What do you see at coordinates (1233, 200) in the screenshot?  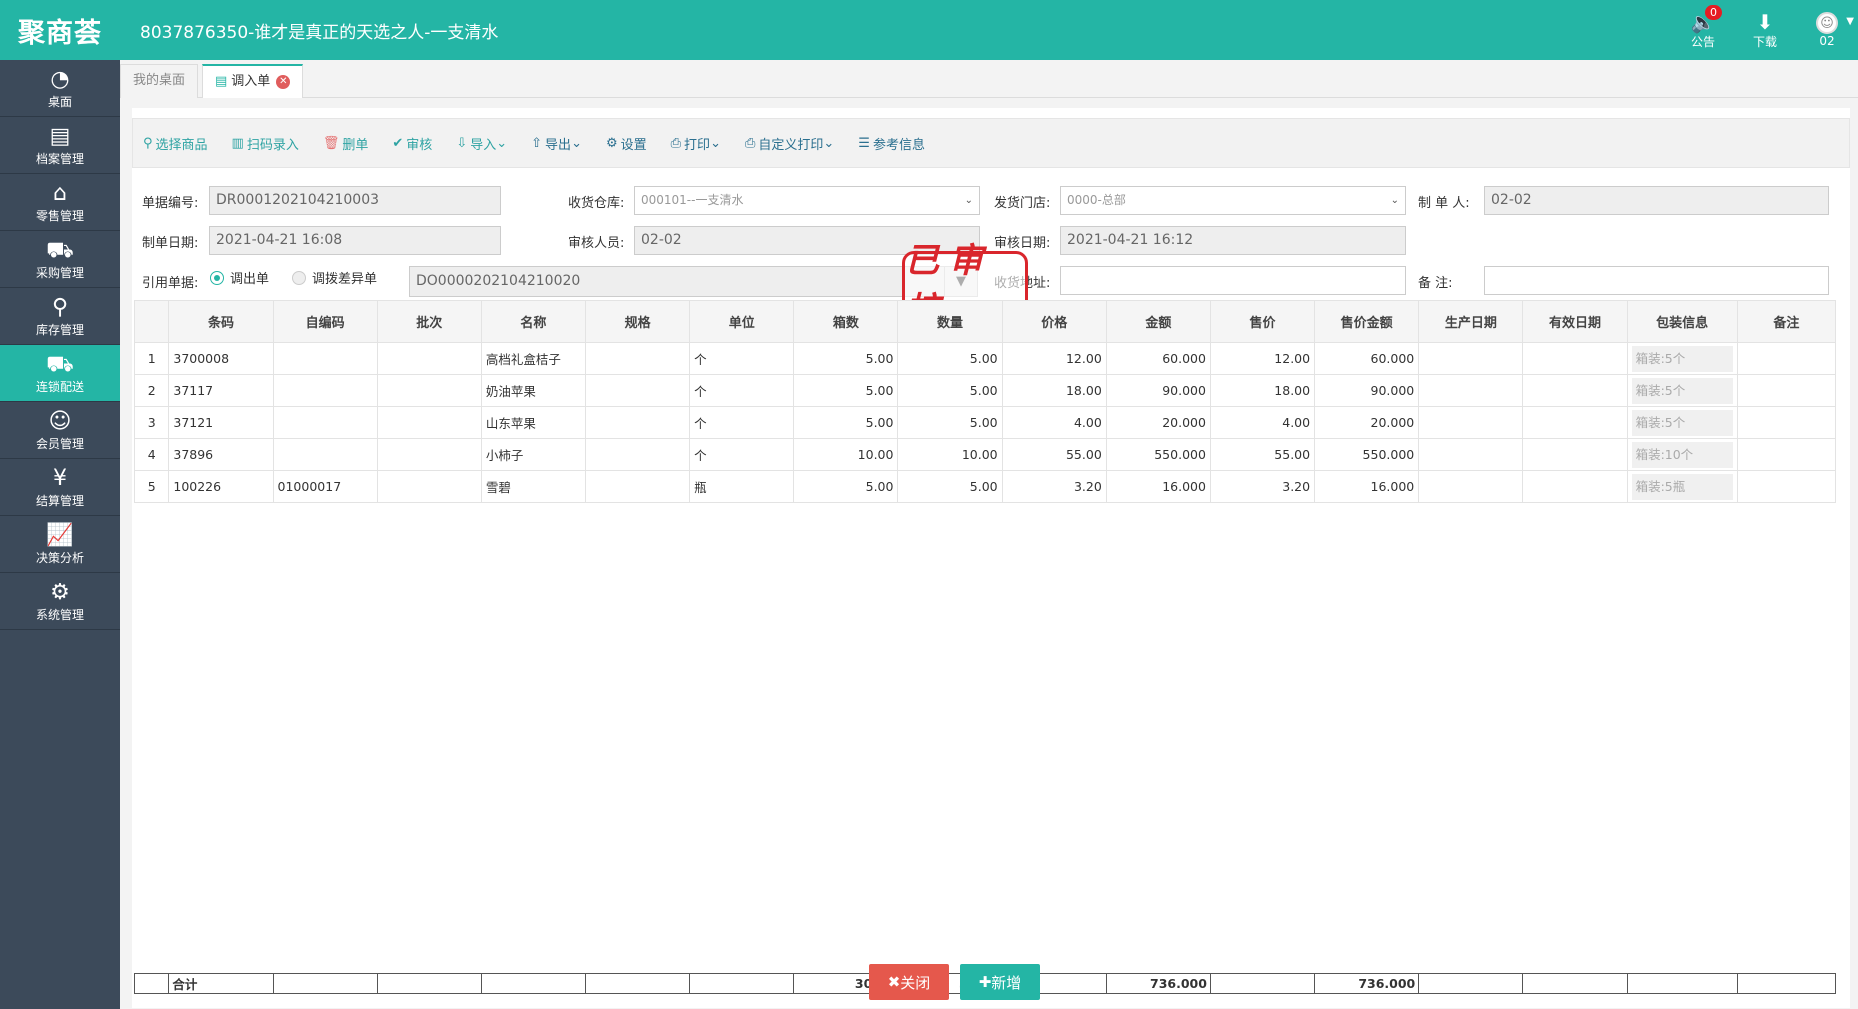 I see `ship-store-select: 0000-总部 ⌄` at bounding box center [1233, 200].